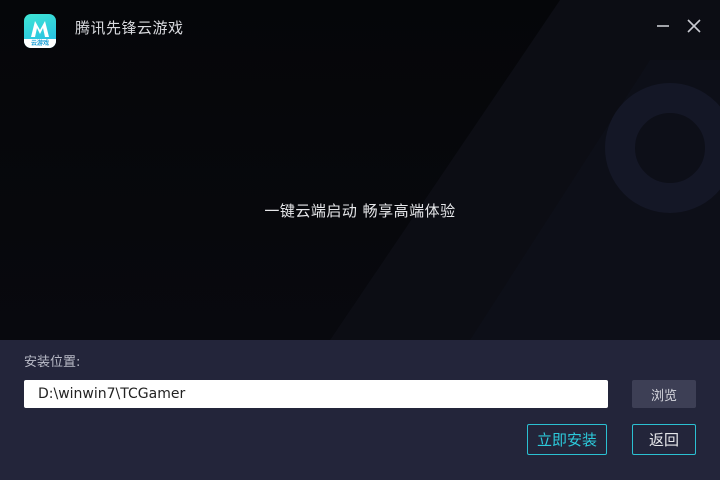 This screenshot has height=480, width=720. Describe the element at coordinates (567, 439) in the screenshot. I see `install-now-button: 立即安装` at that location.